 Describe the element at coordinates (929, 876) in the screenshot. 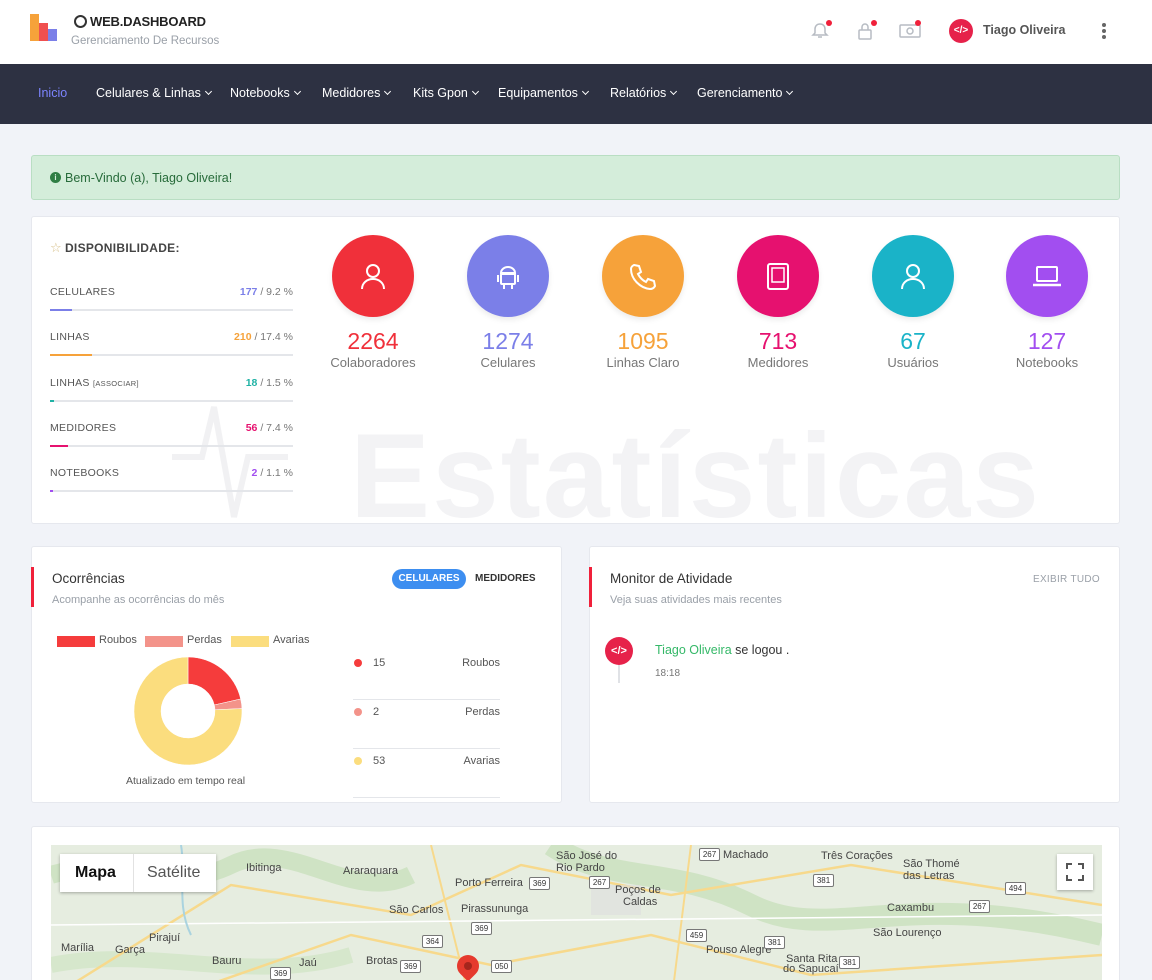

I see `map-city-label: das Letras` at that location.